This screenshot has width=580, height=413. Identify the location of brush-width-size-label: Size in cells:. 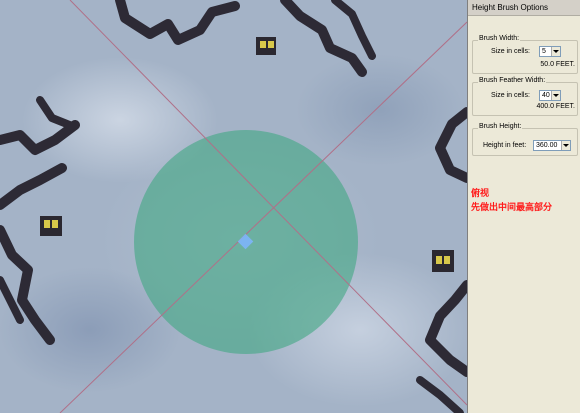
(510, 51).